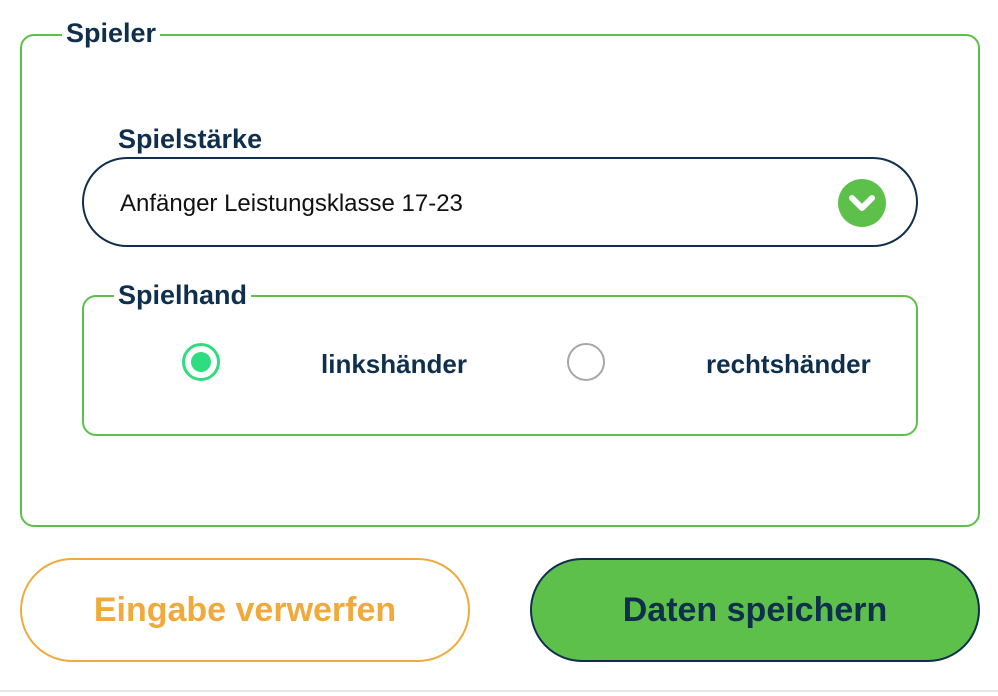 This screenshot has width=998, height=696. Describe the element at coordinates (394, 364) in the screenshot. I see `left-handed-label: linkshänder` at that location.